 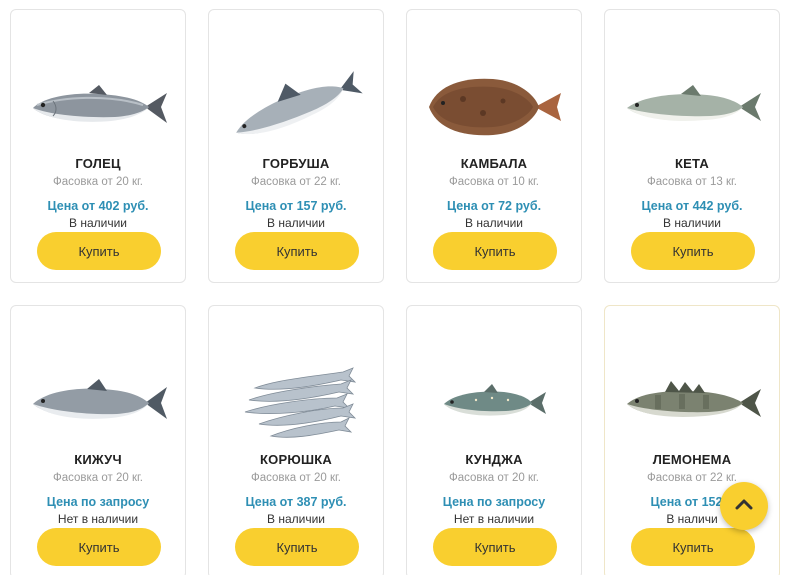 What do you see at coordinates (494, 163) in the screenshot?
I see `product-name: КАМБАЛА` at bounding box center [494, 163].